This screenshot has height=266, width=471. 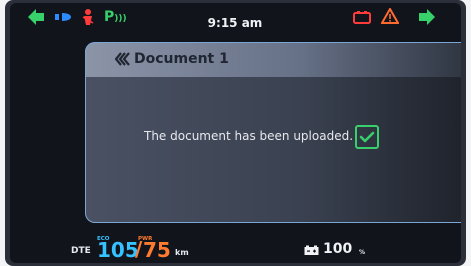 What do you see at coordinates (362, 17) in the screenshot?
I see `battery-warning-icon` at bounding box center [362, 17].